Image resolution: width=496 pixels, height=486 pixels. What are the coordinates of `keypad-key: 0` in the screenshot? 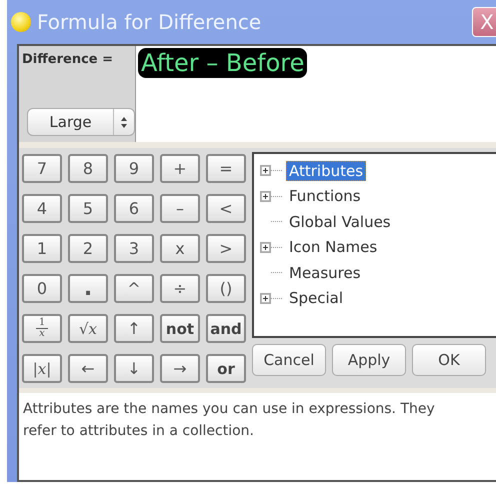 It's located at (42, 288).